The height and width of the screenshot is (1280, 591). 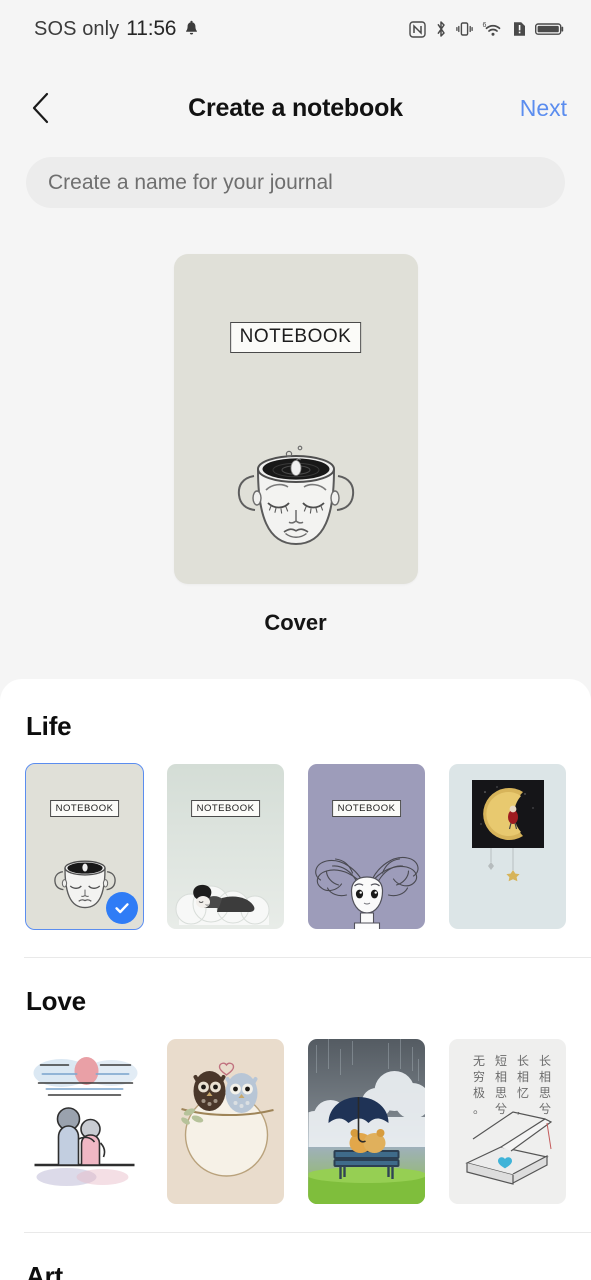 What do you see at coordinates (479, 1093) in the screenshot?
I see `svg-text: 极` at bounding box center [479, 1093].